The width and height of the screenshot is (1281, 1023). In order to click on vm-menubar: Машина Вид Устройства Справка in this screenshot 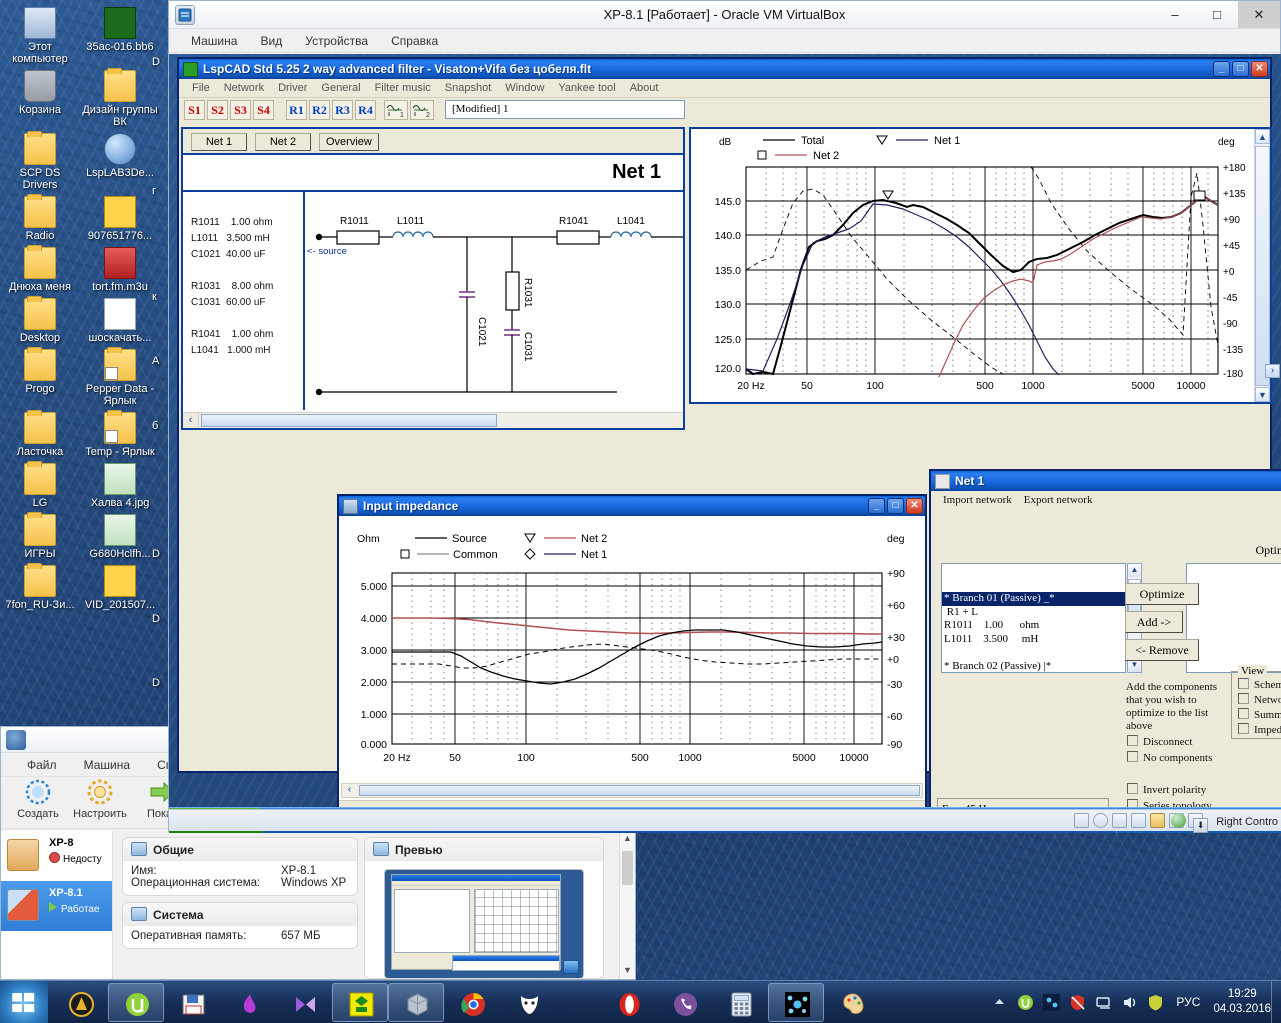, I will do `click(724, 41)`.